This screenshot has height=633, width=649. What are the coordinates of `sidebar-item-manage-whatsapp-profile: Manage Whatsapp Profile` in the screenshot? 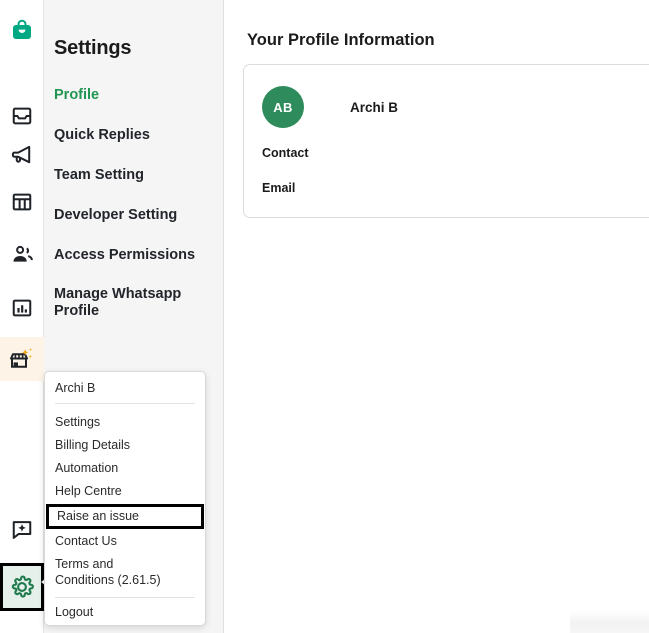 It's located at (118, 303).